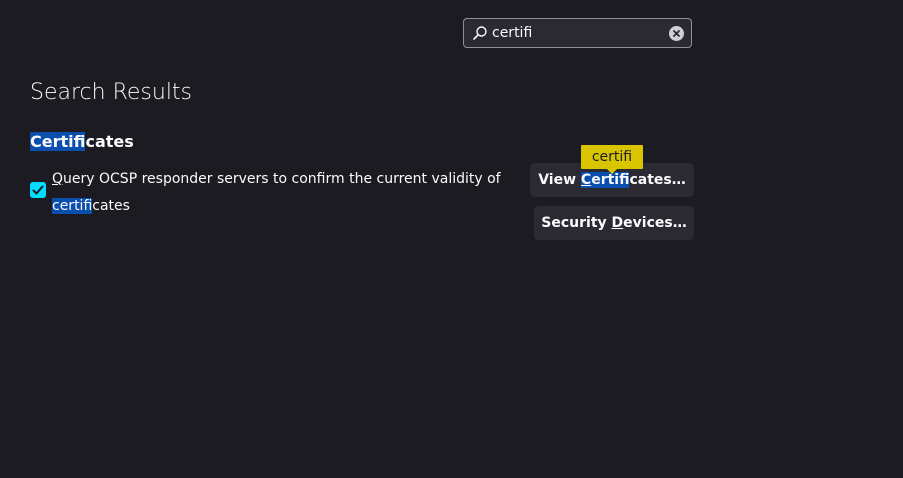 This screenshot has width=903, height=478. I want to click on clear-icon, so click(676, 33).